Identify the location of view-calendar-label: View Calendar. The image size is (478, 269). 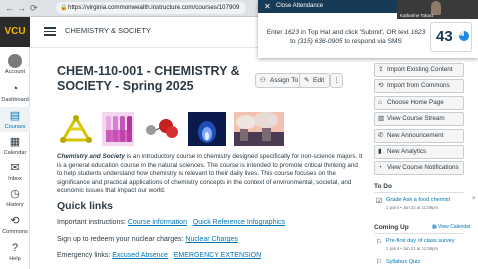
(454, 227).